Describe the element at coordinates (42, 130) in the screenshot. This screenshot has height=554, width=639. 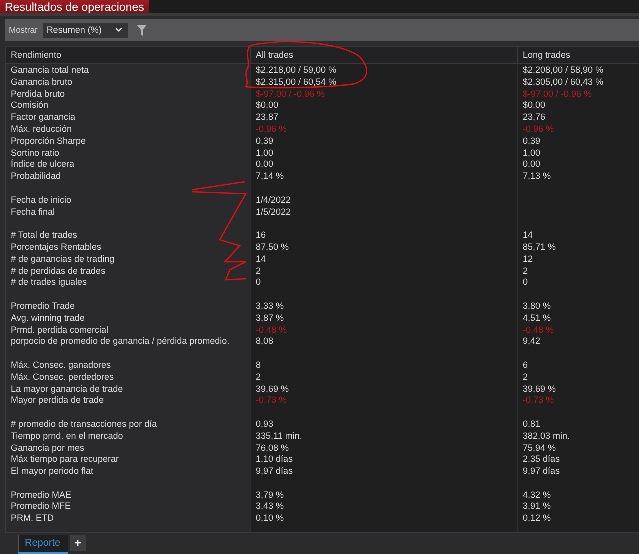
I see `row-label: Máx. reducción` at that location.